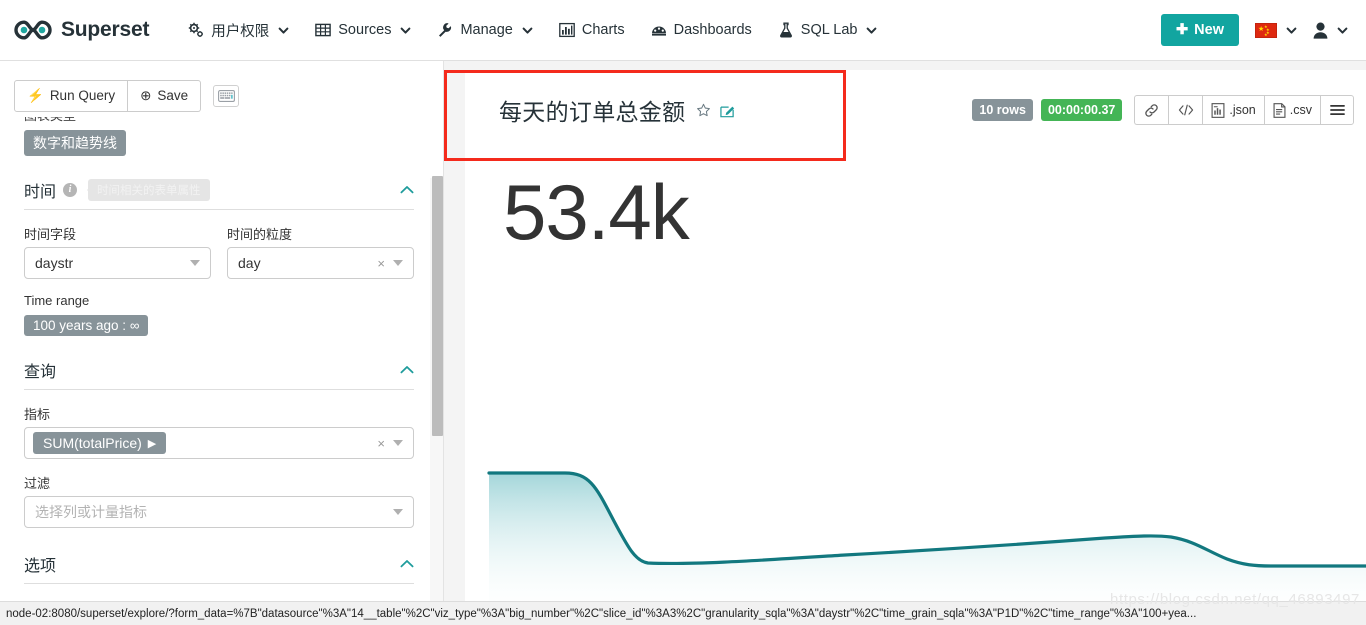  Describe the element at coordinates (219, 120) in the screenshot. I see `viz-type-label: 图表类型` at that location.